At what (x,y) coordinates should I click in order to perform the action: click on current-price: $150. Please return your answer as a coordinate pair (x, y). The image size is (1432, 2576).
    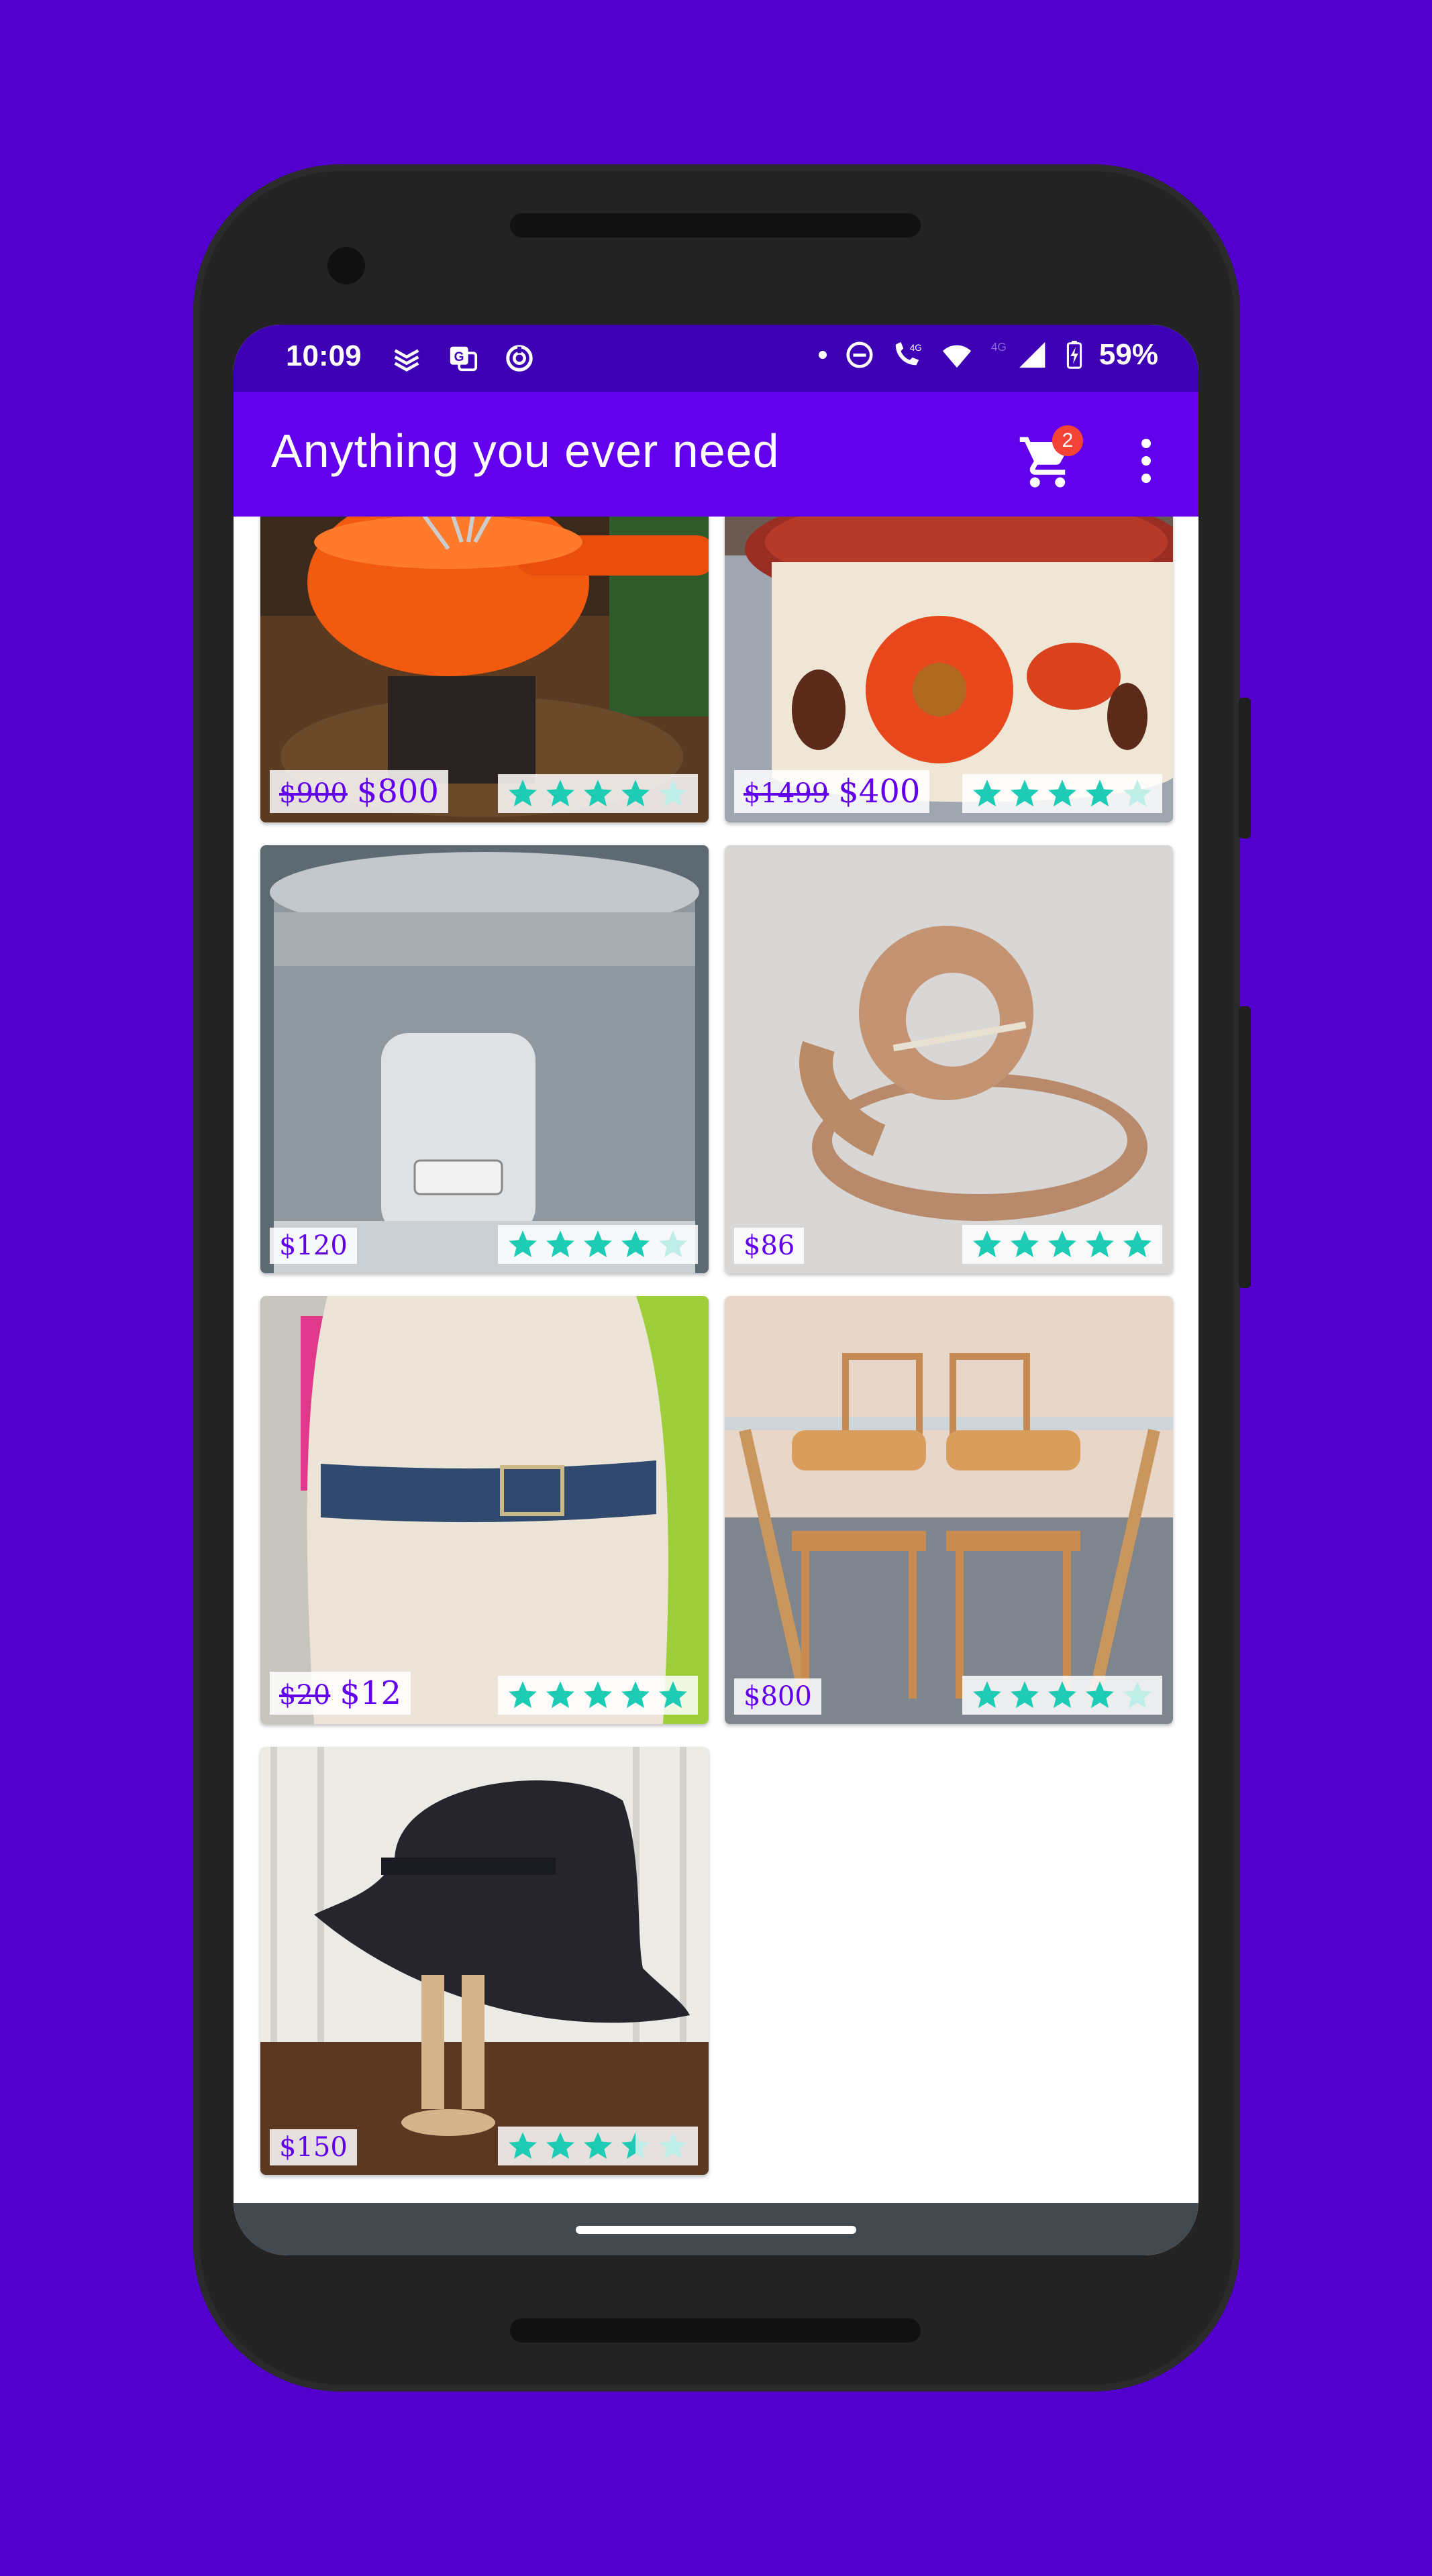
    Looking at the image, I should click on (313, 2147).